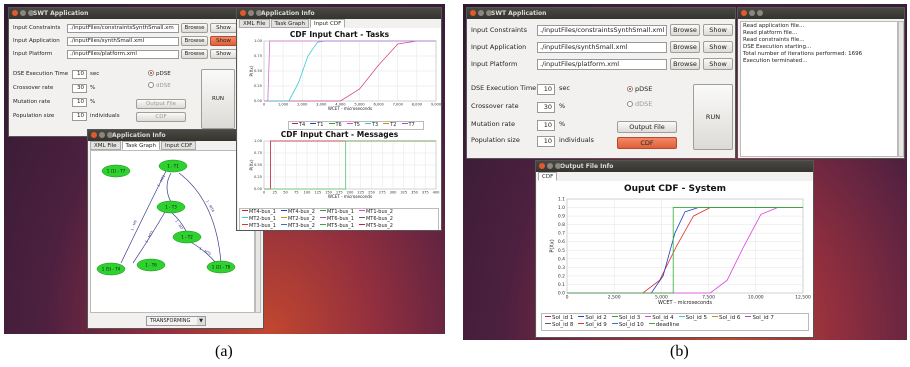 The width and height of the screenshot is (910, 367). I want to click on y-tick-label: 0.25, so click(258, 177).